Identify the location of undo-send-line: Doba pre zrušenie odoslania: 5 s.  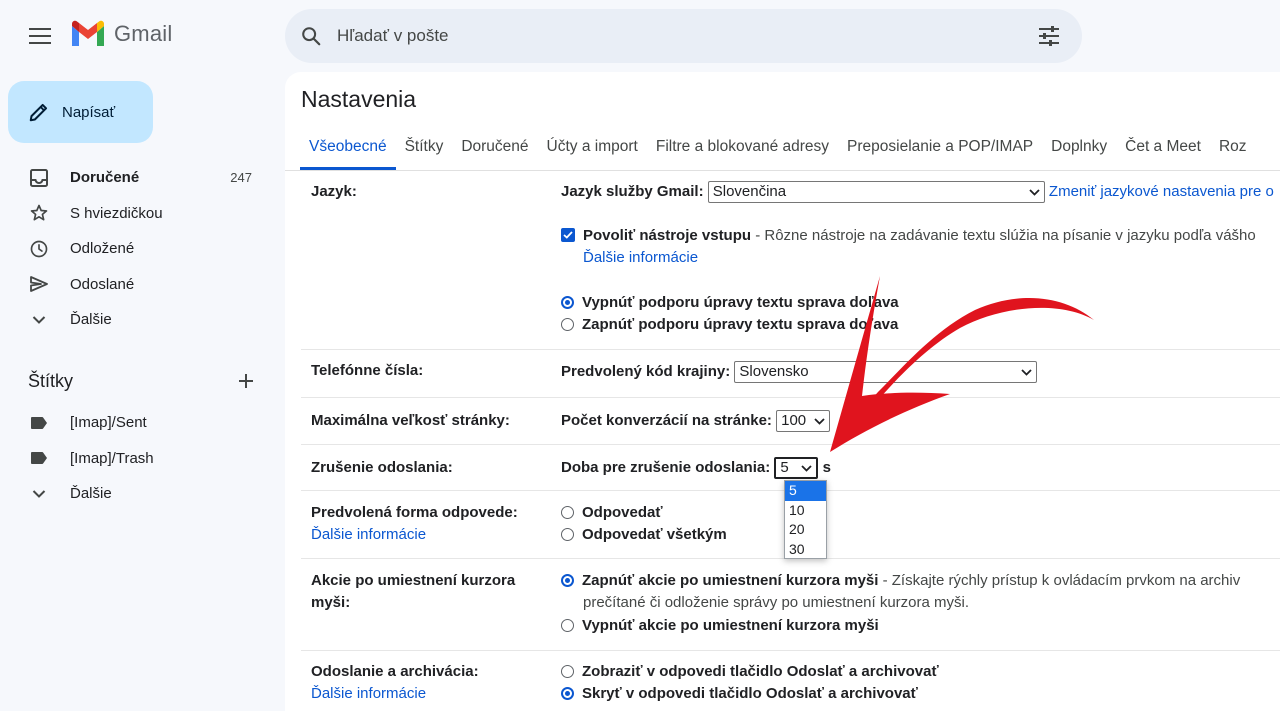
(696, 468).